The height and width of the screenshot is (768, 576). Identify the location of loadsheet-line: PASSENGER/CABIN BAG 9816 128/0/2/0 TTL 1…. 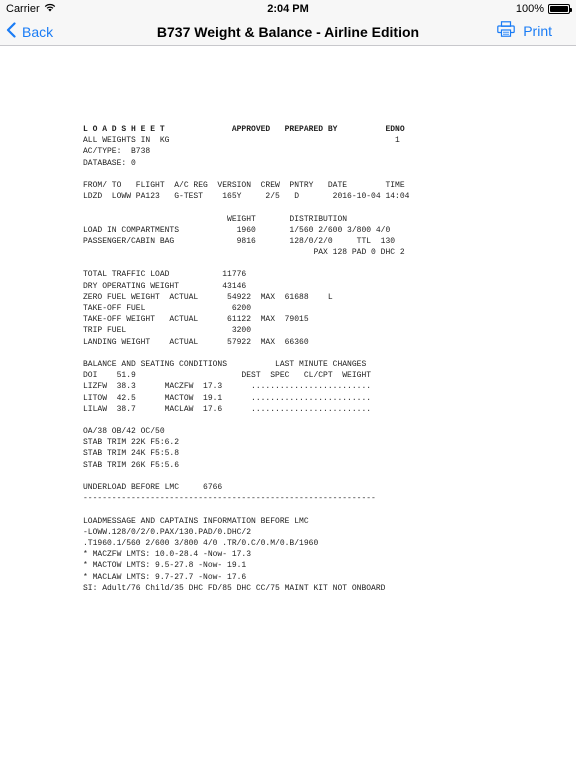
(239, 241).